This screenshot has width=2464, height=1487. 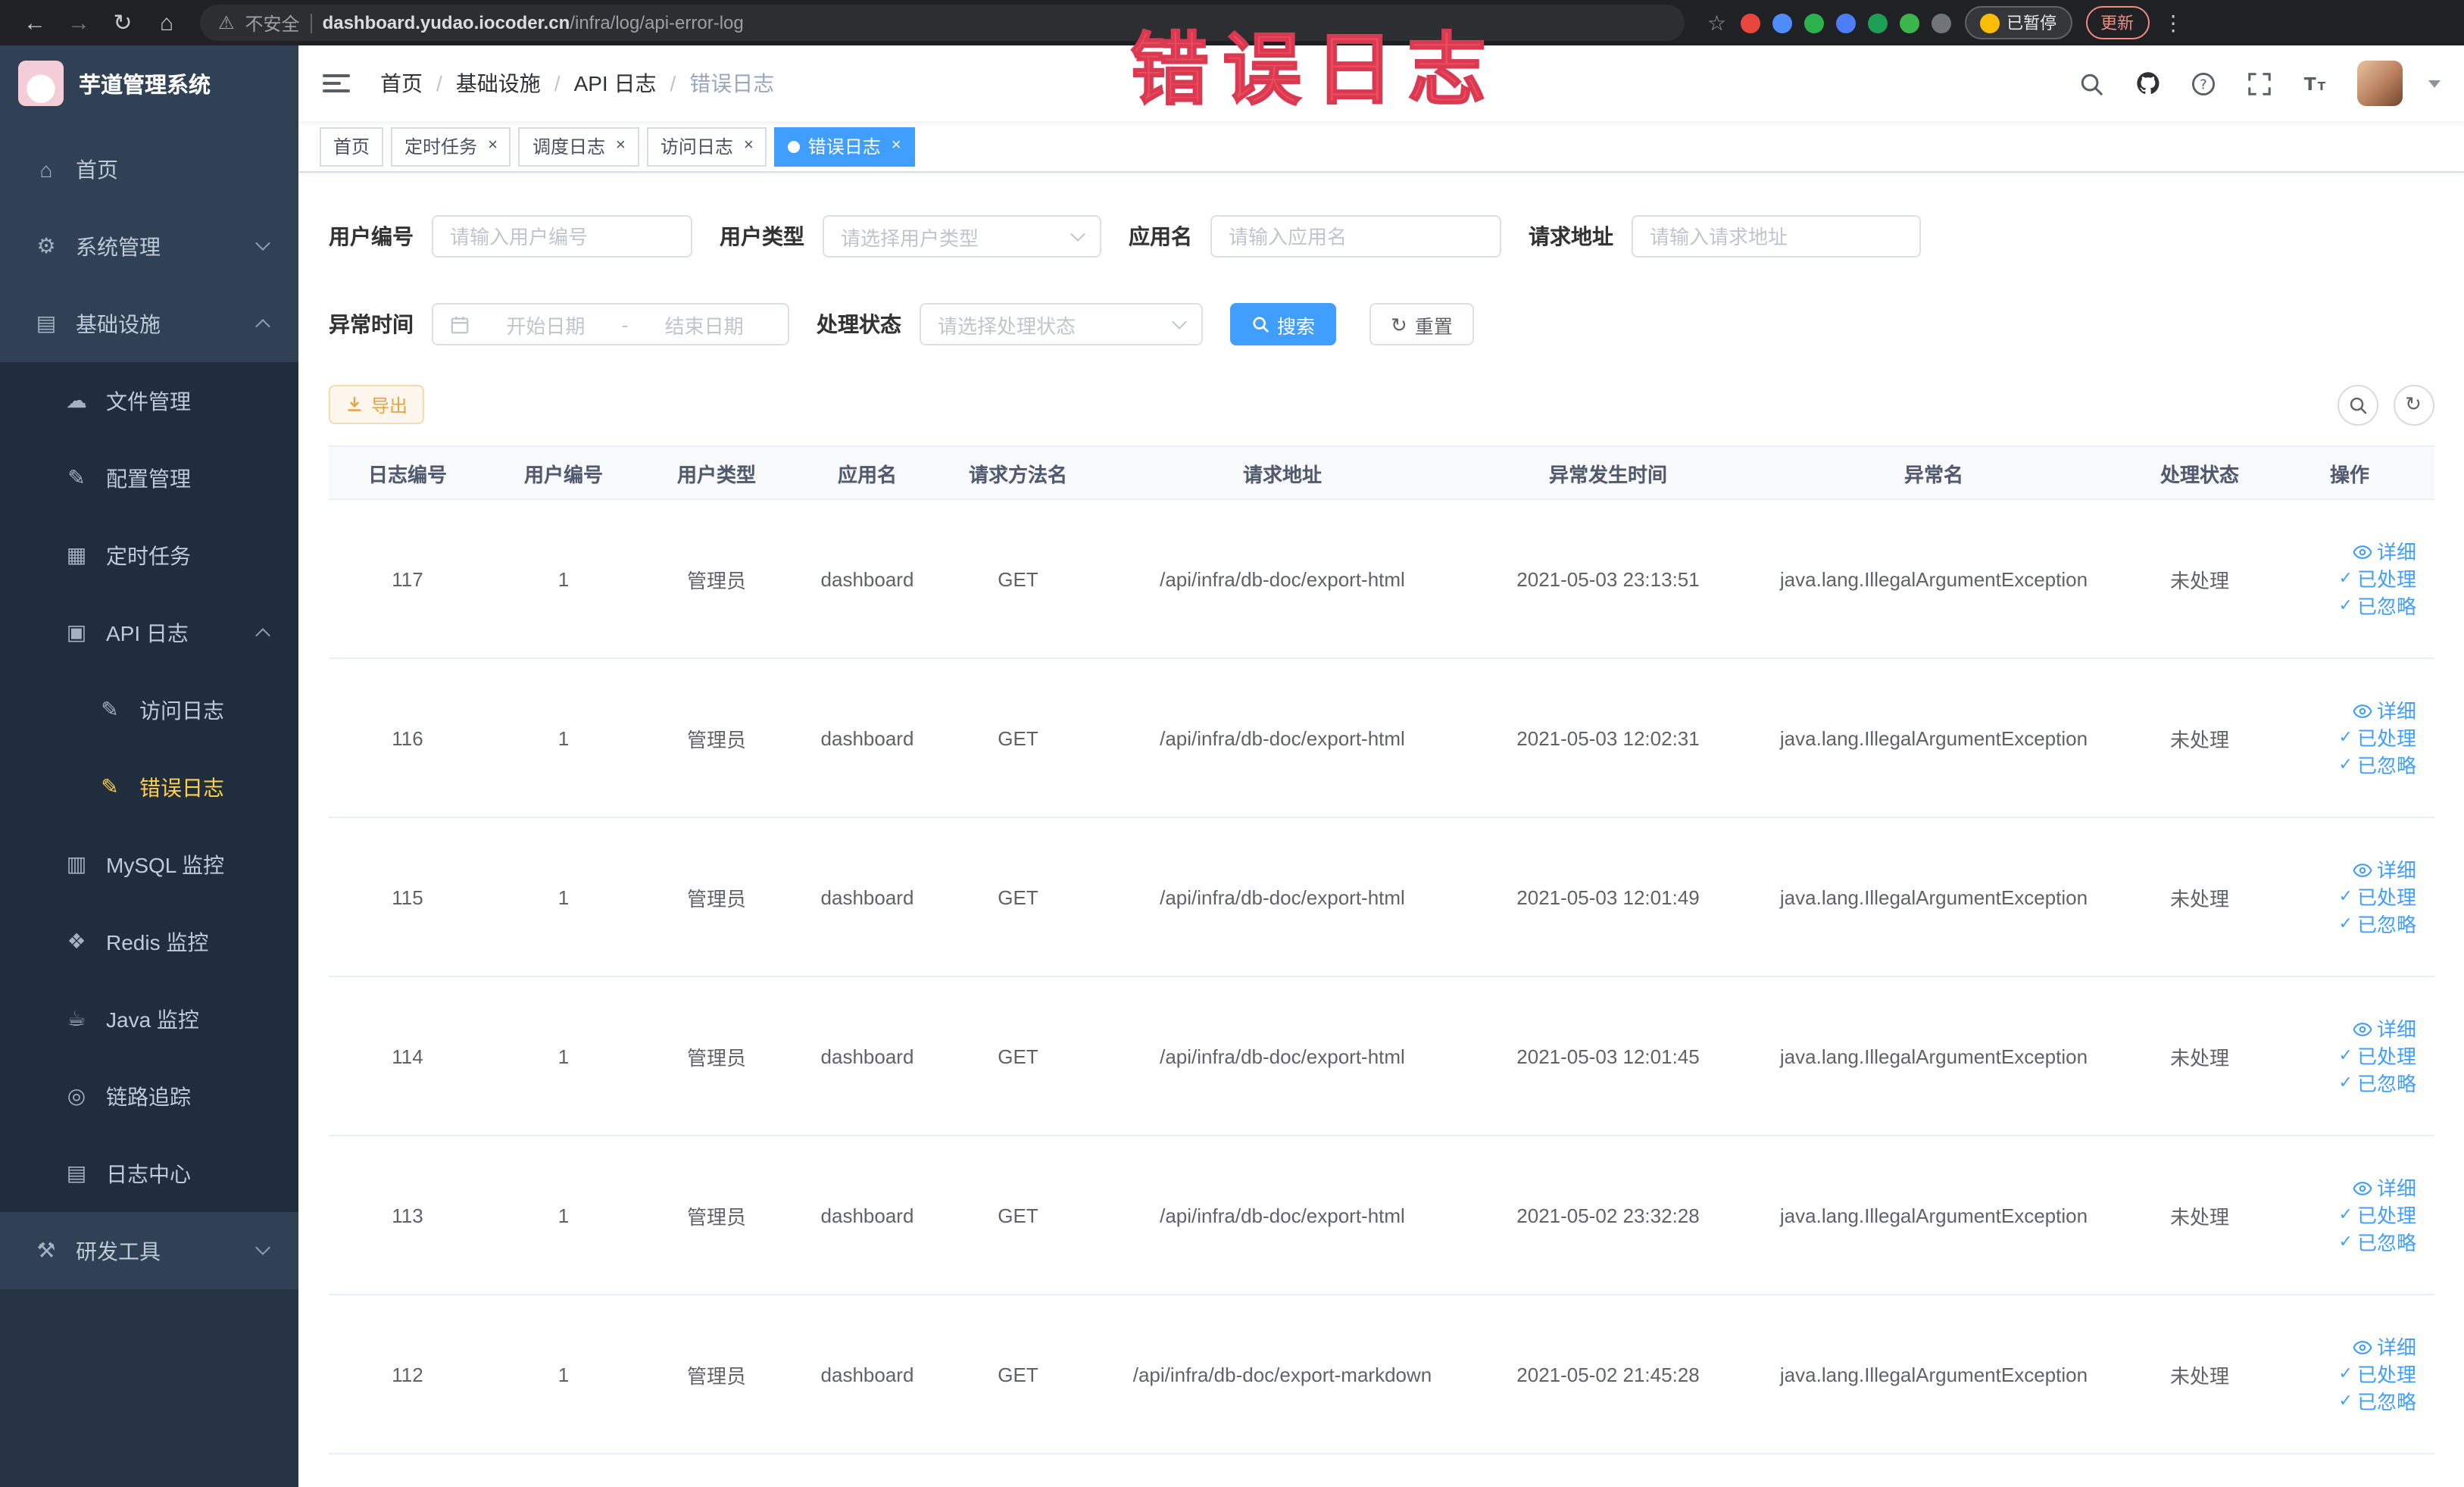 What do you see at coordinates (1716, 23) in the screenshot?
I see `bookmark-star-icon: ☆` at bounding box center [1716, 23].